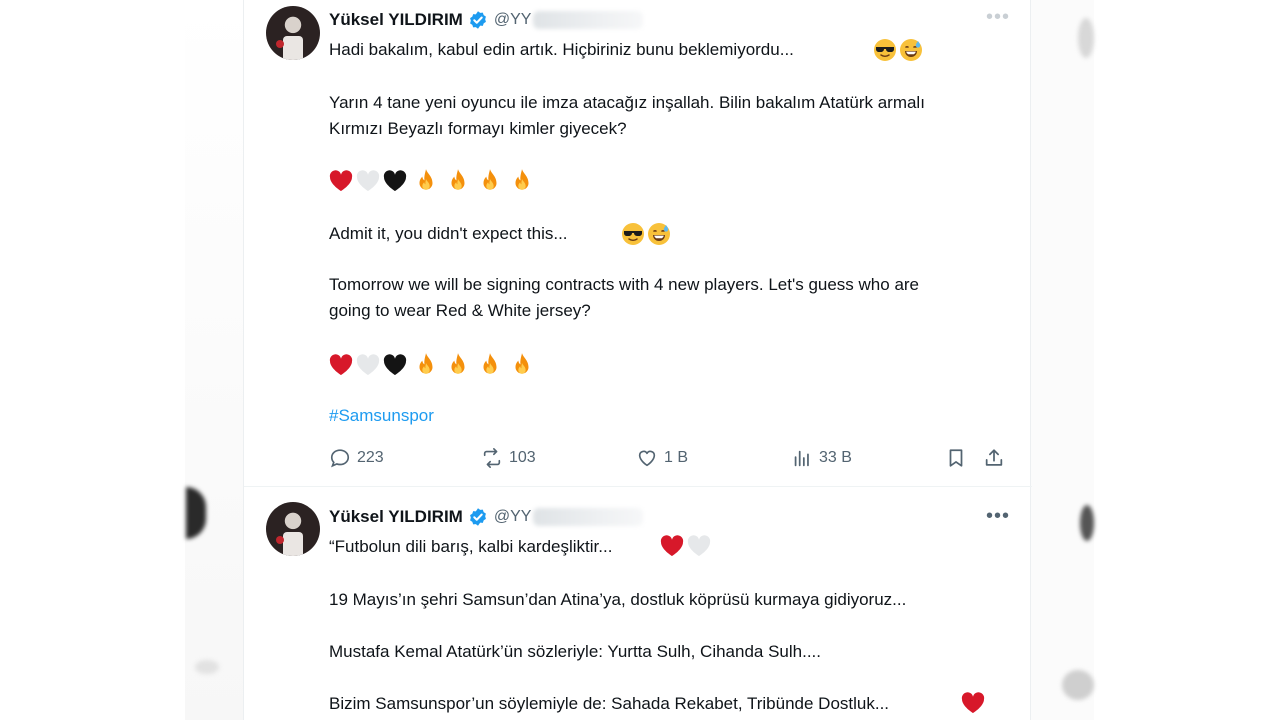  What do you see at coordinates (478, 128) in the screenshot?
I see `tweet-text-line: Kırmızı Beyazlı formayı kimler giyecek?` at bounding box center [478, 128].